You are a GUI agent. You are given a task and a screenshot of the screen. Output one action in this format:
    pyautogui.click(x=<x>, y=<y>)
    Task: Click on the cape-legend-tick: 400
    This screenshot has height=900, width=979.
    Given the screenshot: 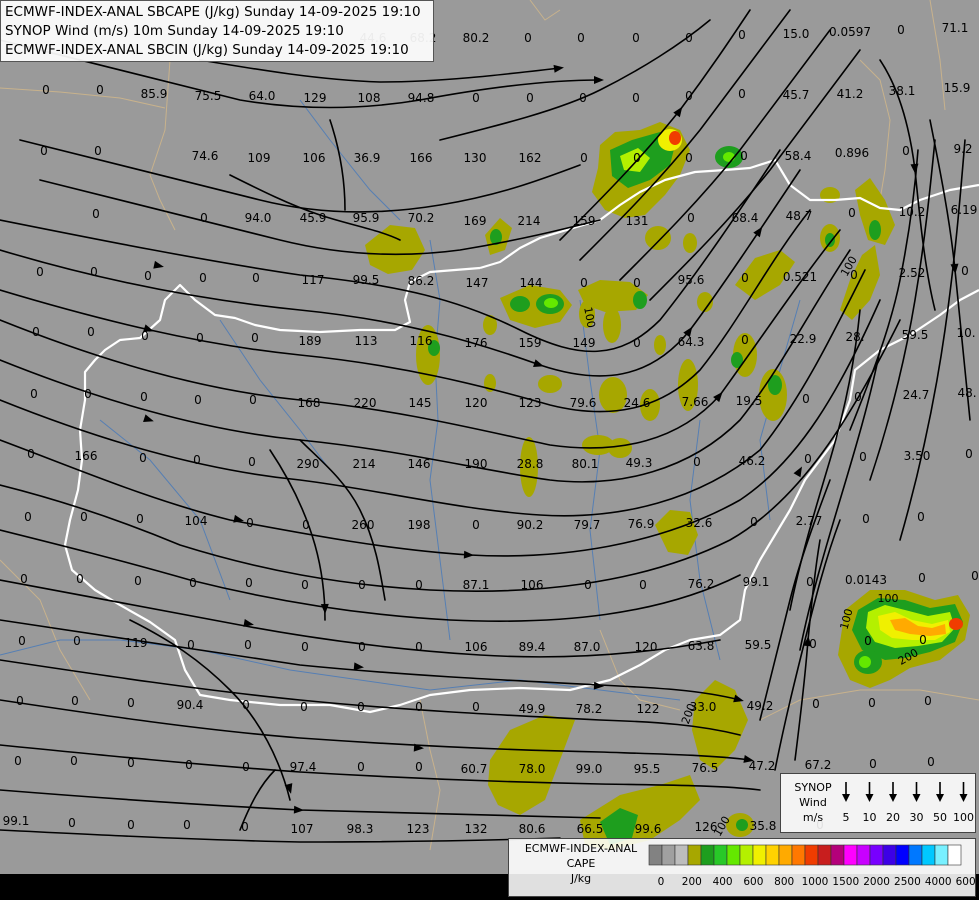 What is the action you would take?
    pyautogui.click(x=723, y=882)
    